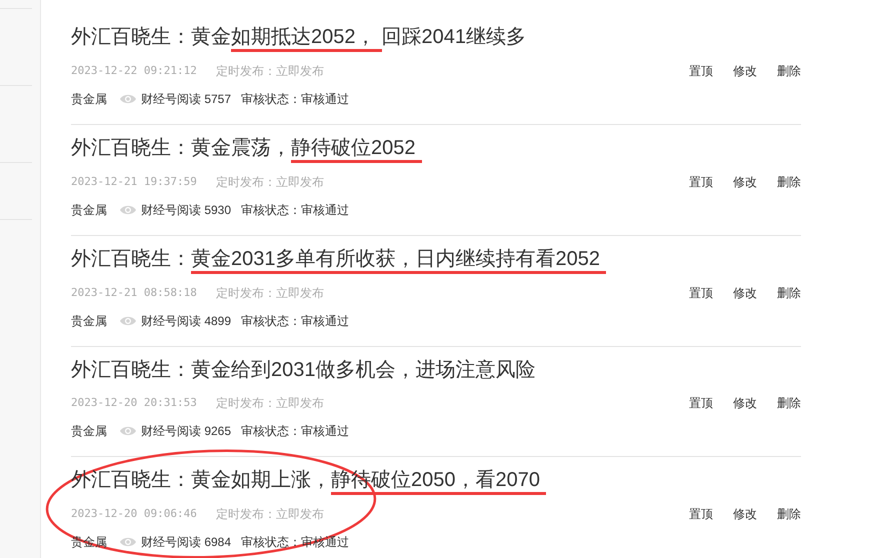 This screenshot has height=558, width=883. Describe the element at coordinates (134, 402) in the screenshot. I see `publish-time: 2023-12-20 20:31:53` at that location.